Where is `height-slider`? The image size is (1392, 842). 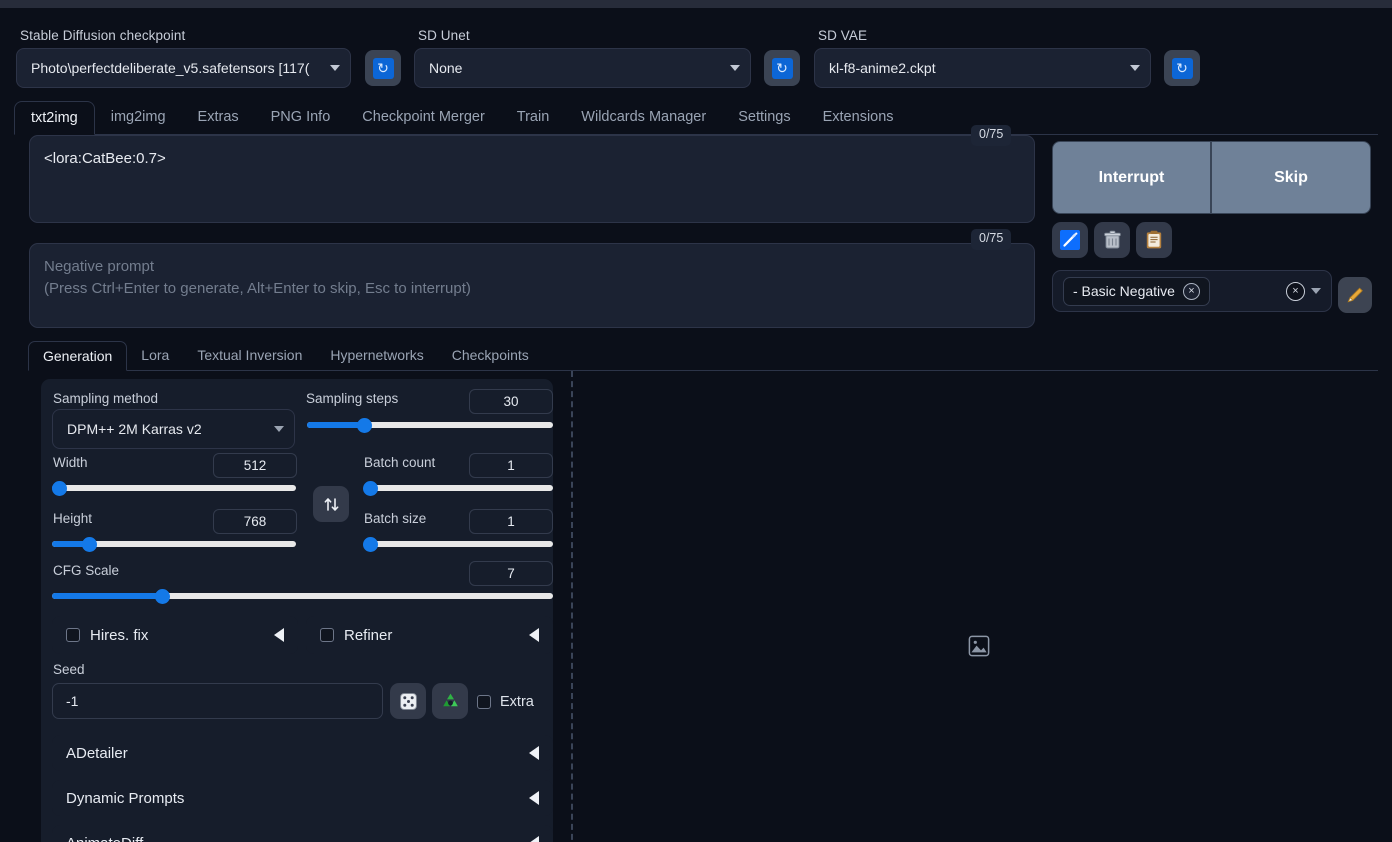 height-slider is located at coordinates (174, 544).